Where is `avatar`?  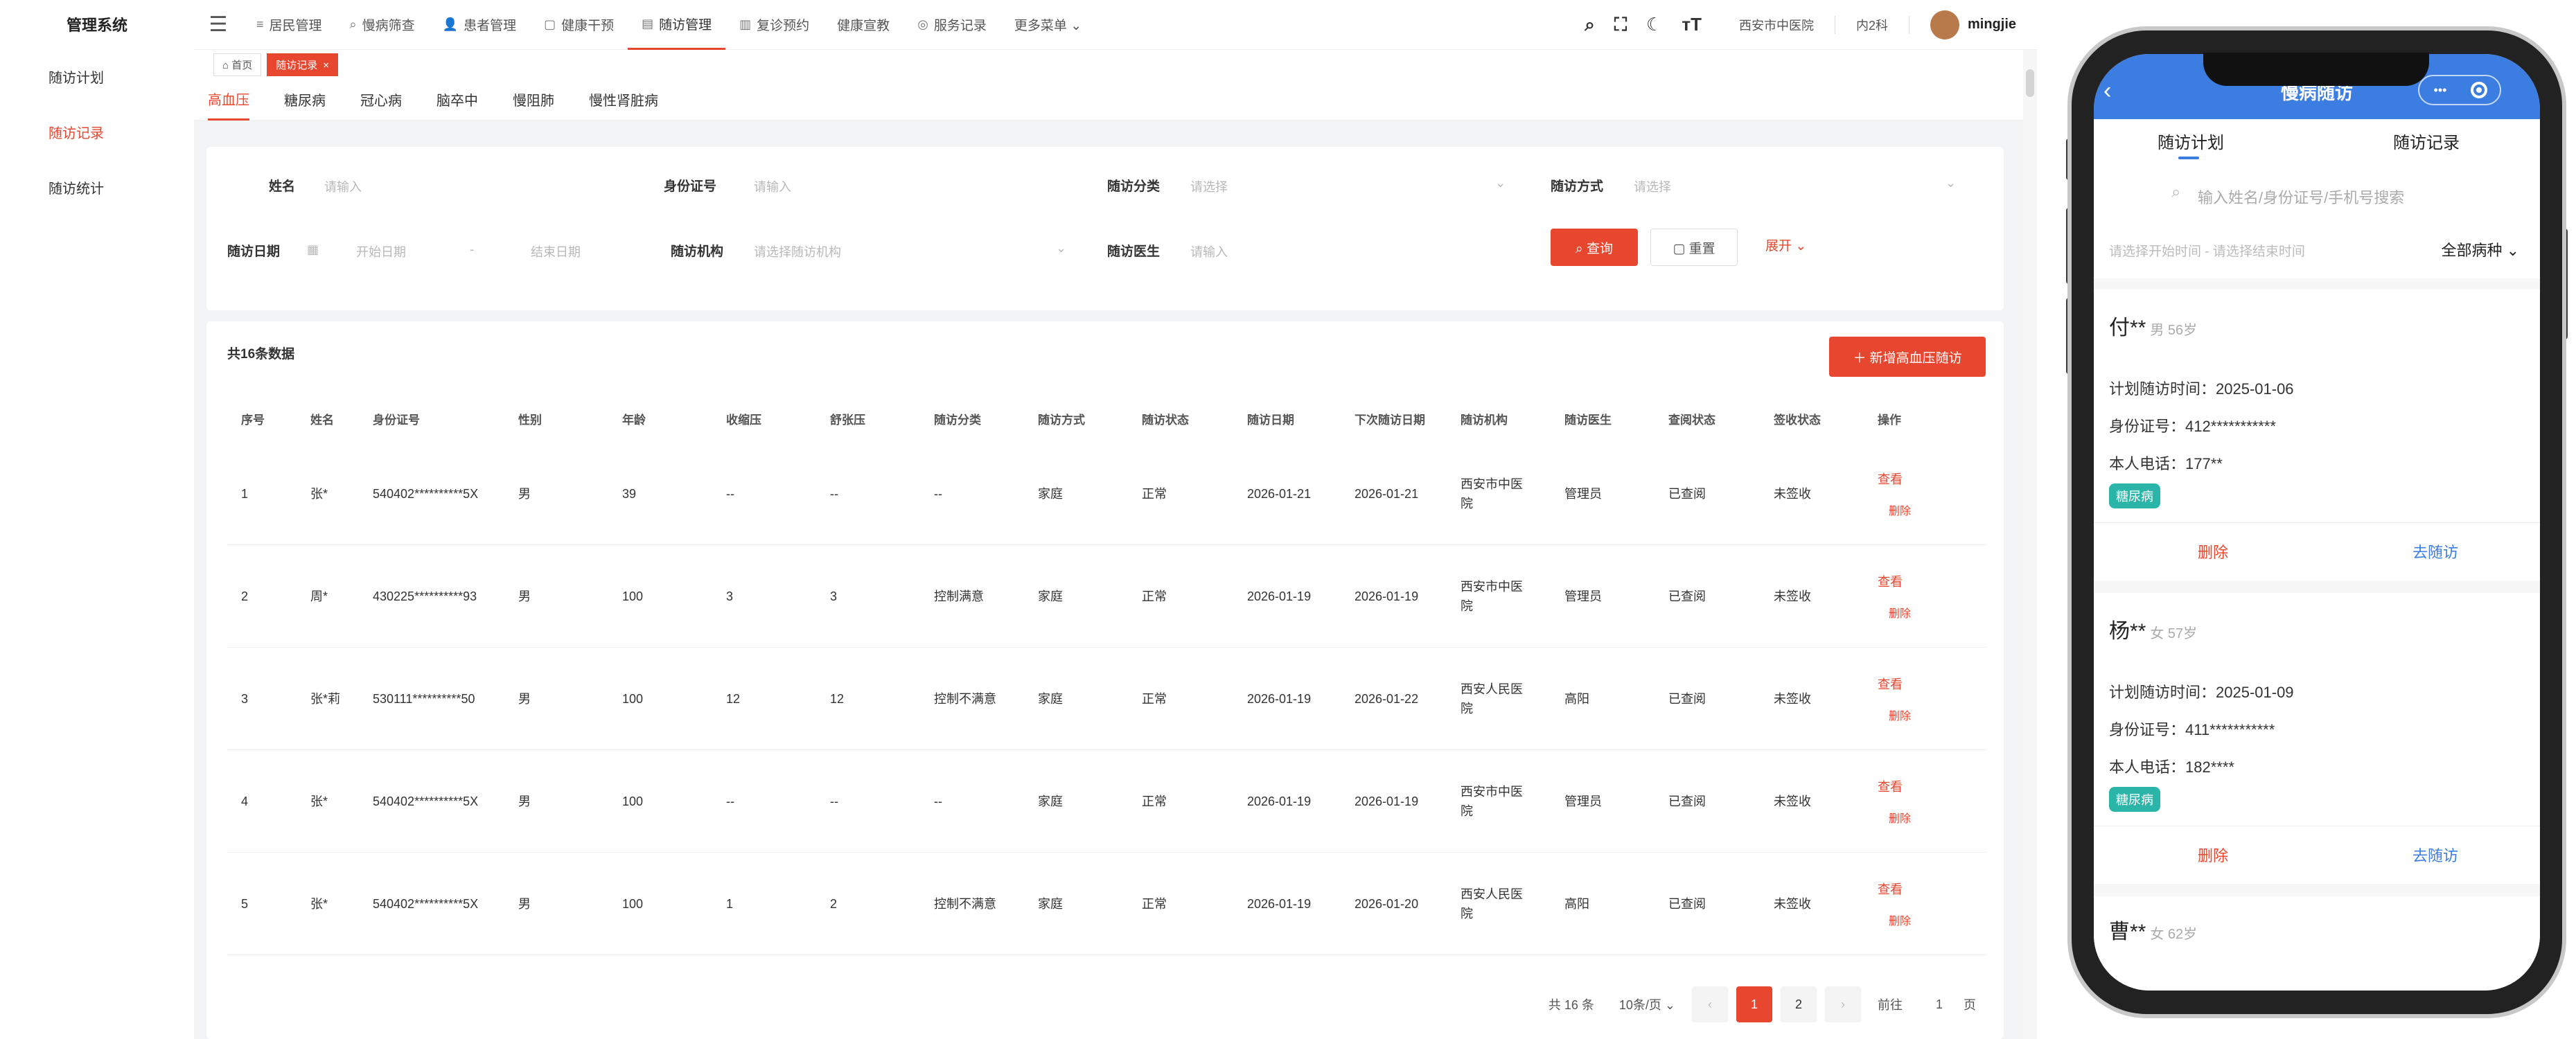 avatar is located at coordinates (1945, 24).